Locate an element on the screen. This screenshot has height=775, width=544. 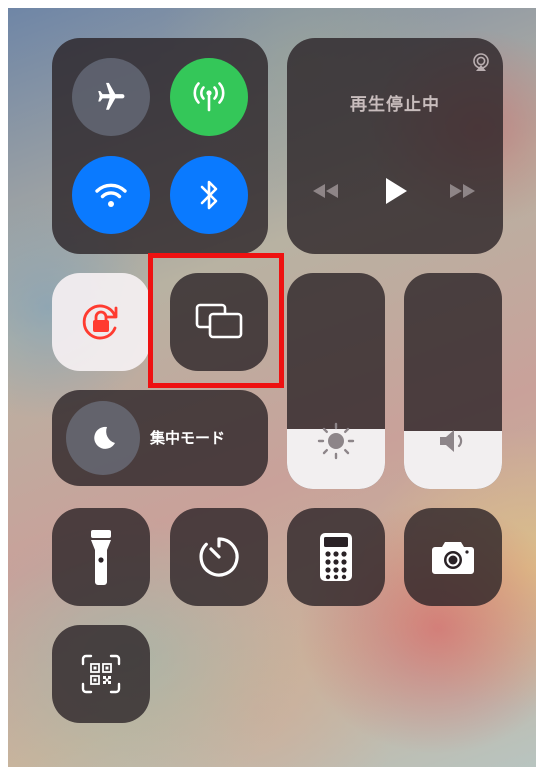
antenna-icon is located at coordinates (209, 97).